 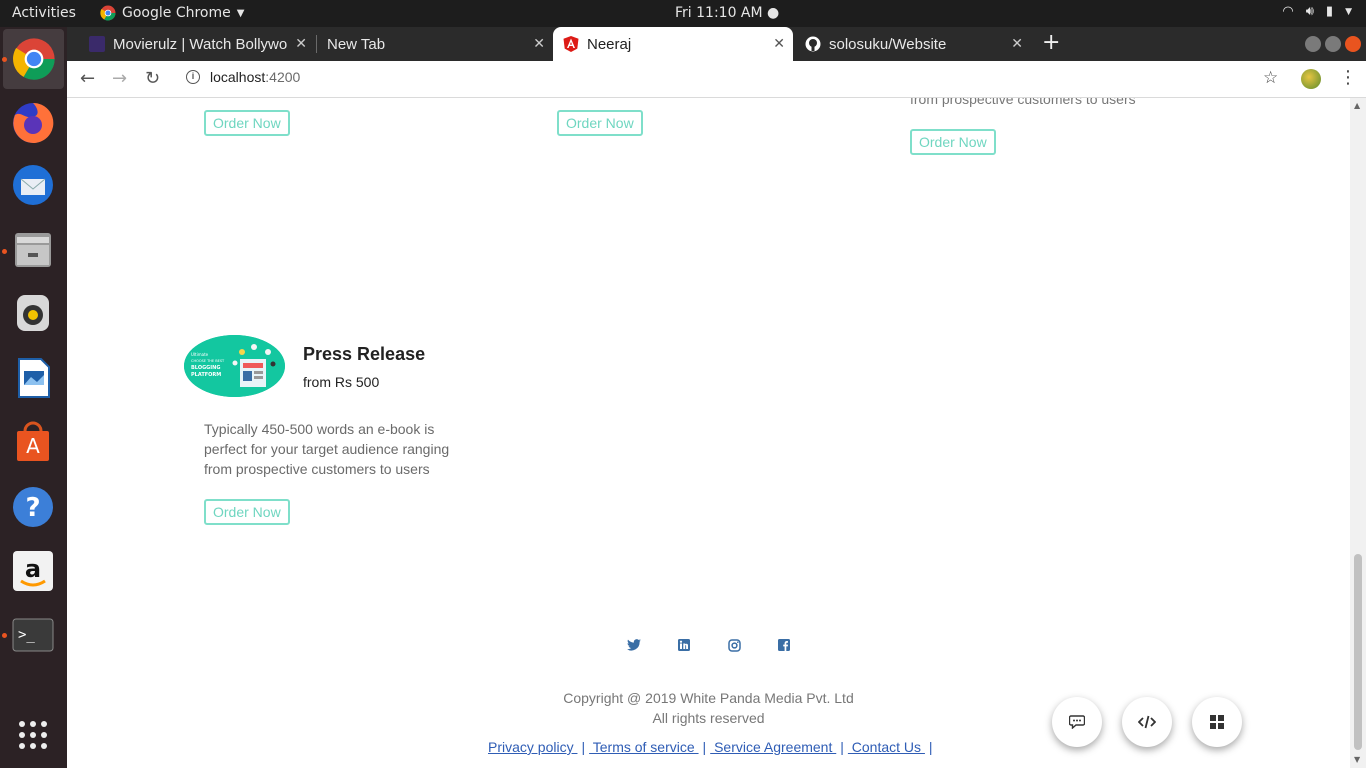 What do you see at coordinates (435, 44) in the screenshot?
I see `tab-new-tab: New Tab ✕` at bounding box center [435, 44].